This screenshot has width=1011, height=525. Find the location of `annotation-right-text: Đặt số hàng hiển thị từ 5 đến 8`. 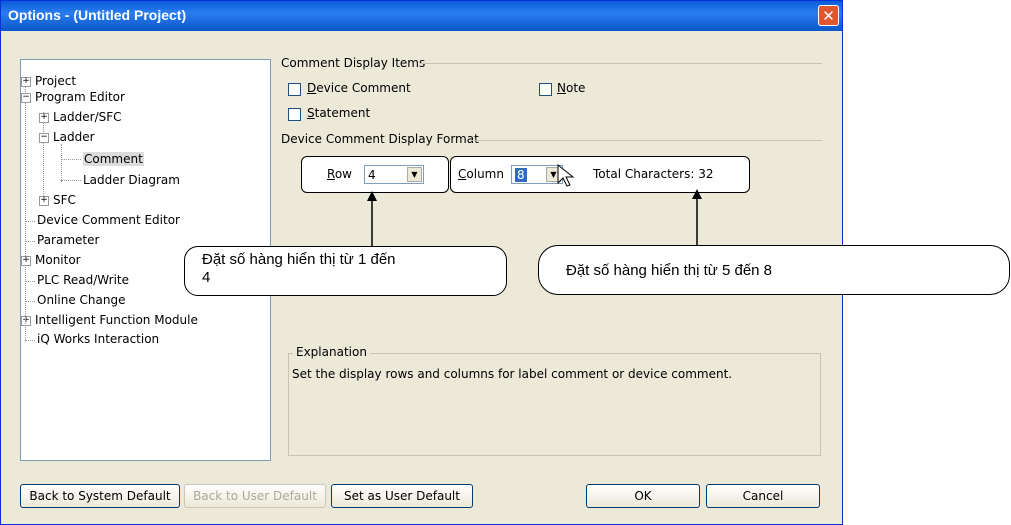

annotation-right-text: Đặt số hàng hiển thị từ 5 đến 8 is located at coordinates (669, 270).